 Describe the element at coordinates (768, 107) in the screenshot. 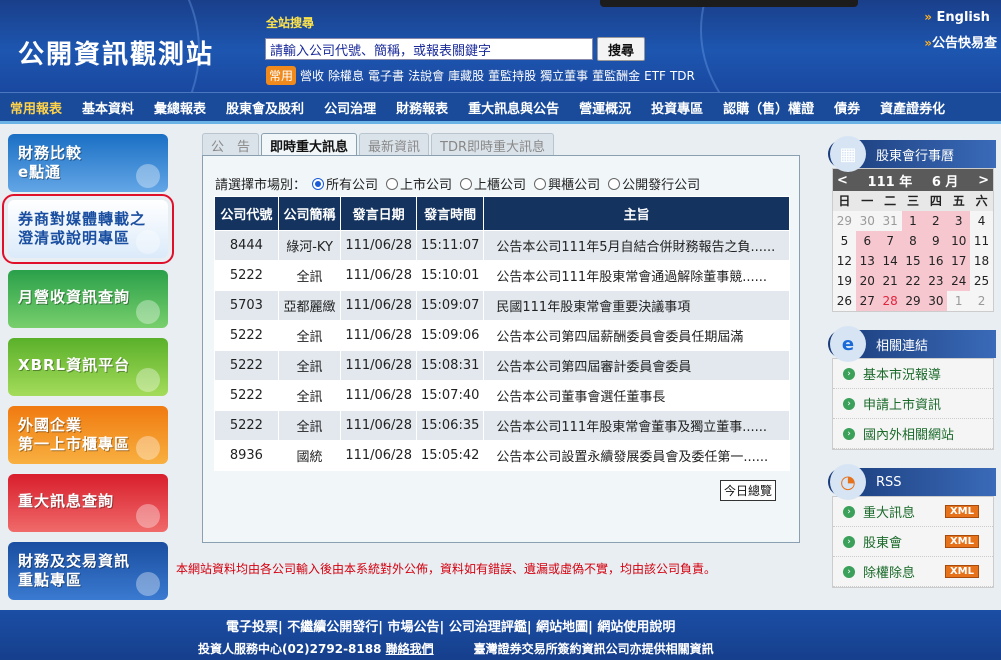

I see `nav-item: 認購（售）權證` at that location.